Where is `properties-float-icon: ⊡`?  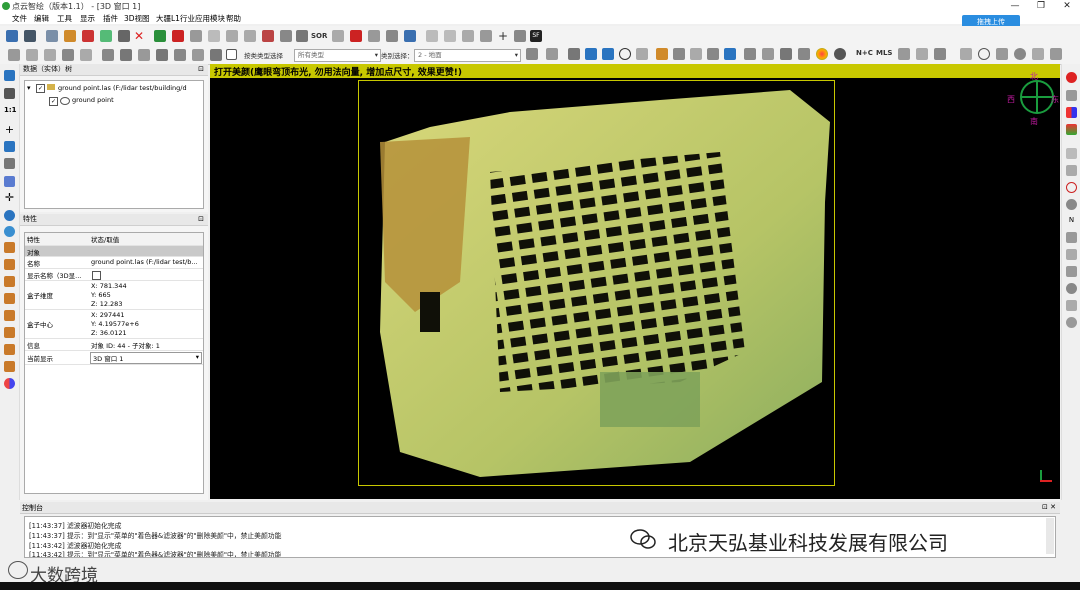
properties-float-icon: ⊡ is located at coordinates (201, 219).